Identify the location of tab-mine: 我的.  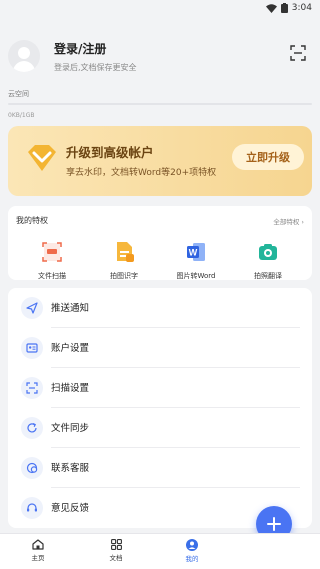
(192, 551).